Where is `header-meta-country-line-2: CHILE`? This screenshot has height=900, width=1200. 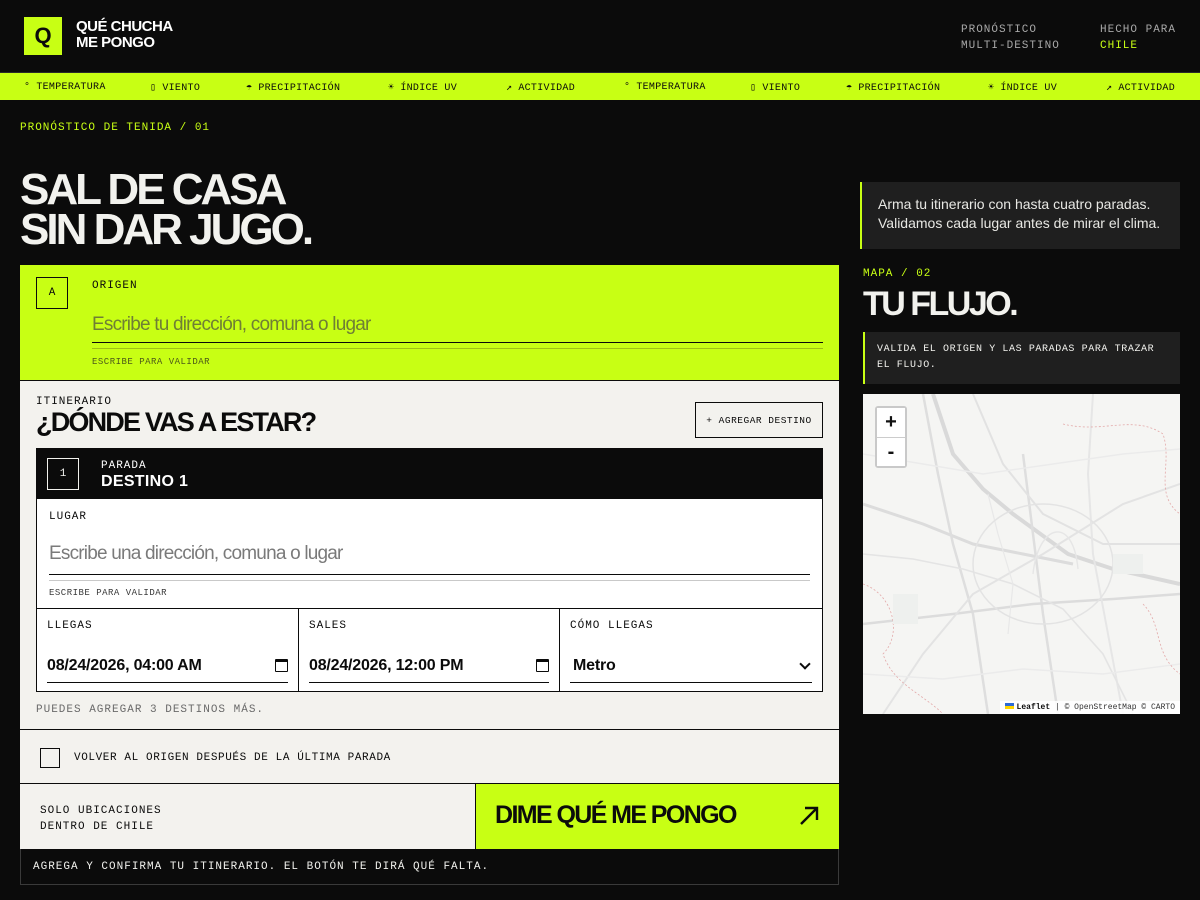 header-meta-country-line-2: CHILE is located at coordinates (1119, 46).